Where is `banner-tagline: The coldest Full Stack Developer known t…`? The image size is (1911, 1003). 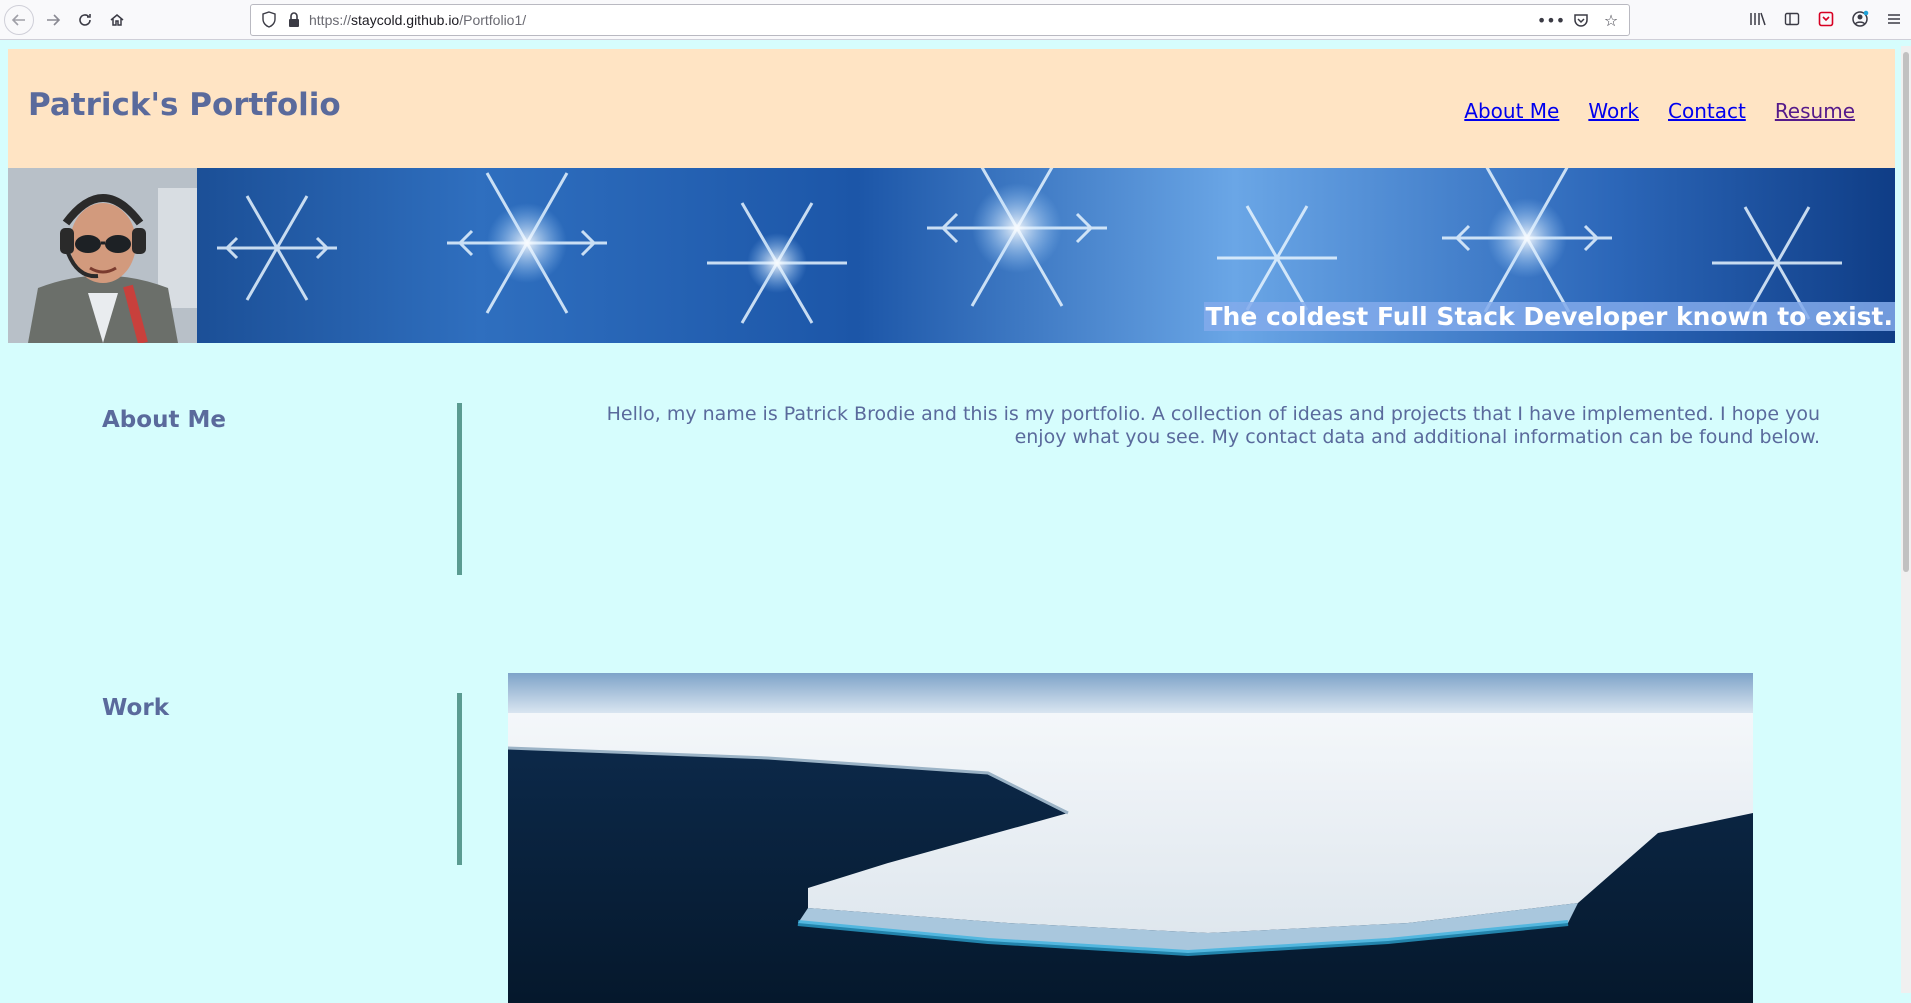
banner-tagline: The coldest Full Stack Developer known t… is located at coordinates (1549, 316).